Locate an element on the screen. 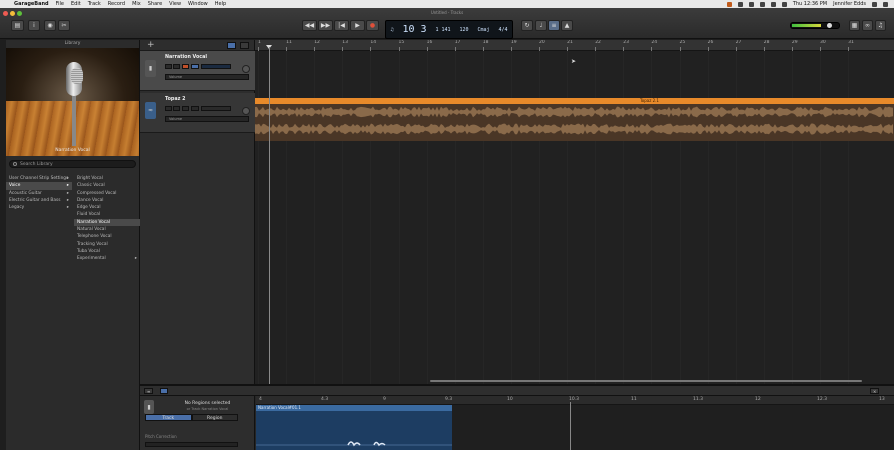 Image resolution: width=894 pixels, height=450 pixels. menu-file: File is located at coordinates (60, 4).